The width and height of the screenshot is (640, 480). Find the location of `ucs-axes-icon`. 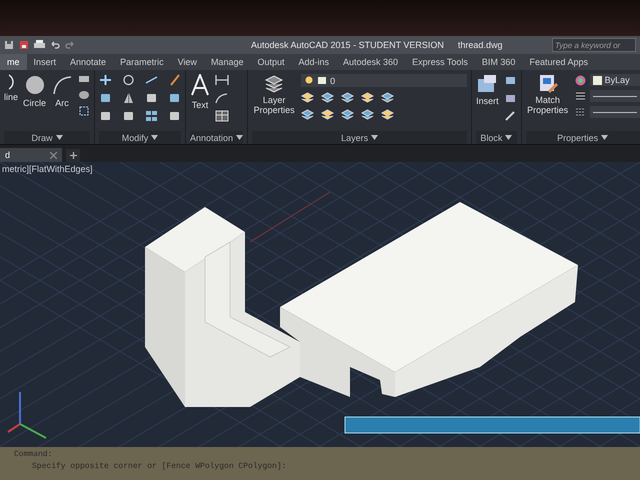

ucs-axes-icon is located at coordinates (26, 415).